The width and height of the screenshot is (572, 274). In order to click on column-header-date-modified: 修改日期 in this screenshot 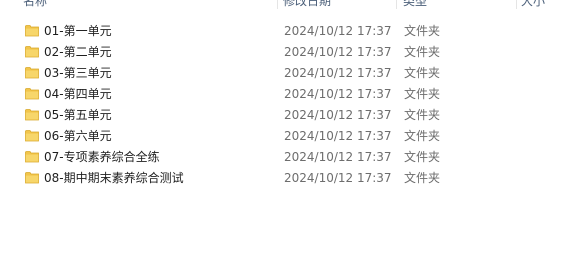, I will do `click(307, 4)`.